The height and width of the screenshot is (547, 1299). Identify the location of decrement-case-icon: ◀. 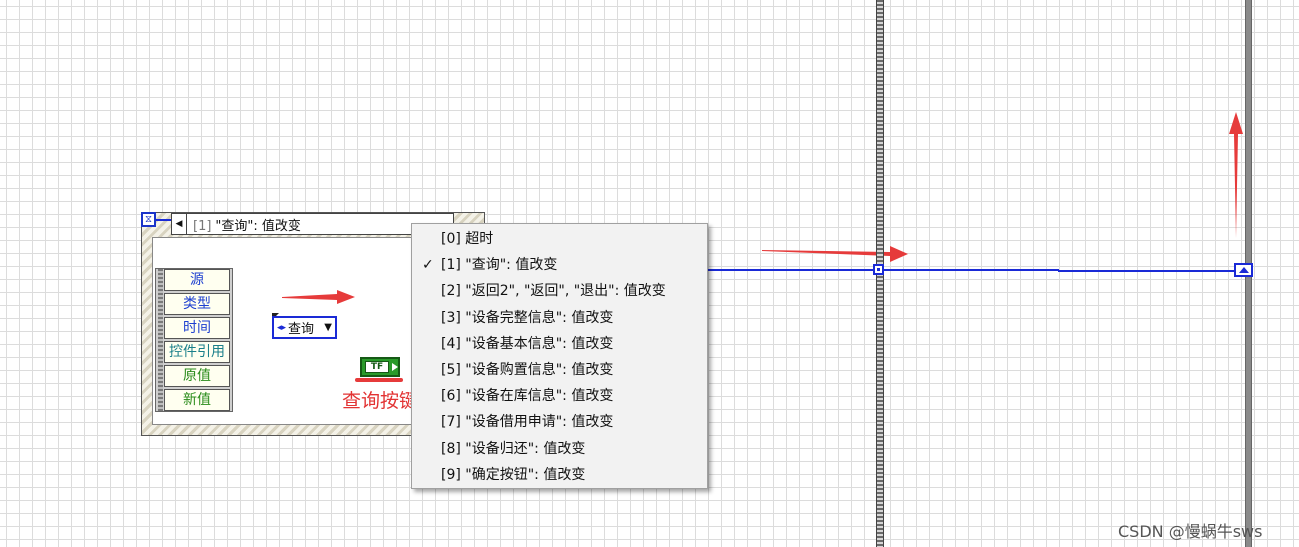
(179, 224).